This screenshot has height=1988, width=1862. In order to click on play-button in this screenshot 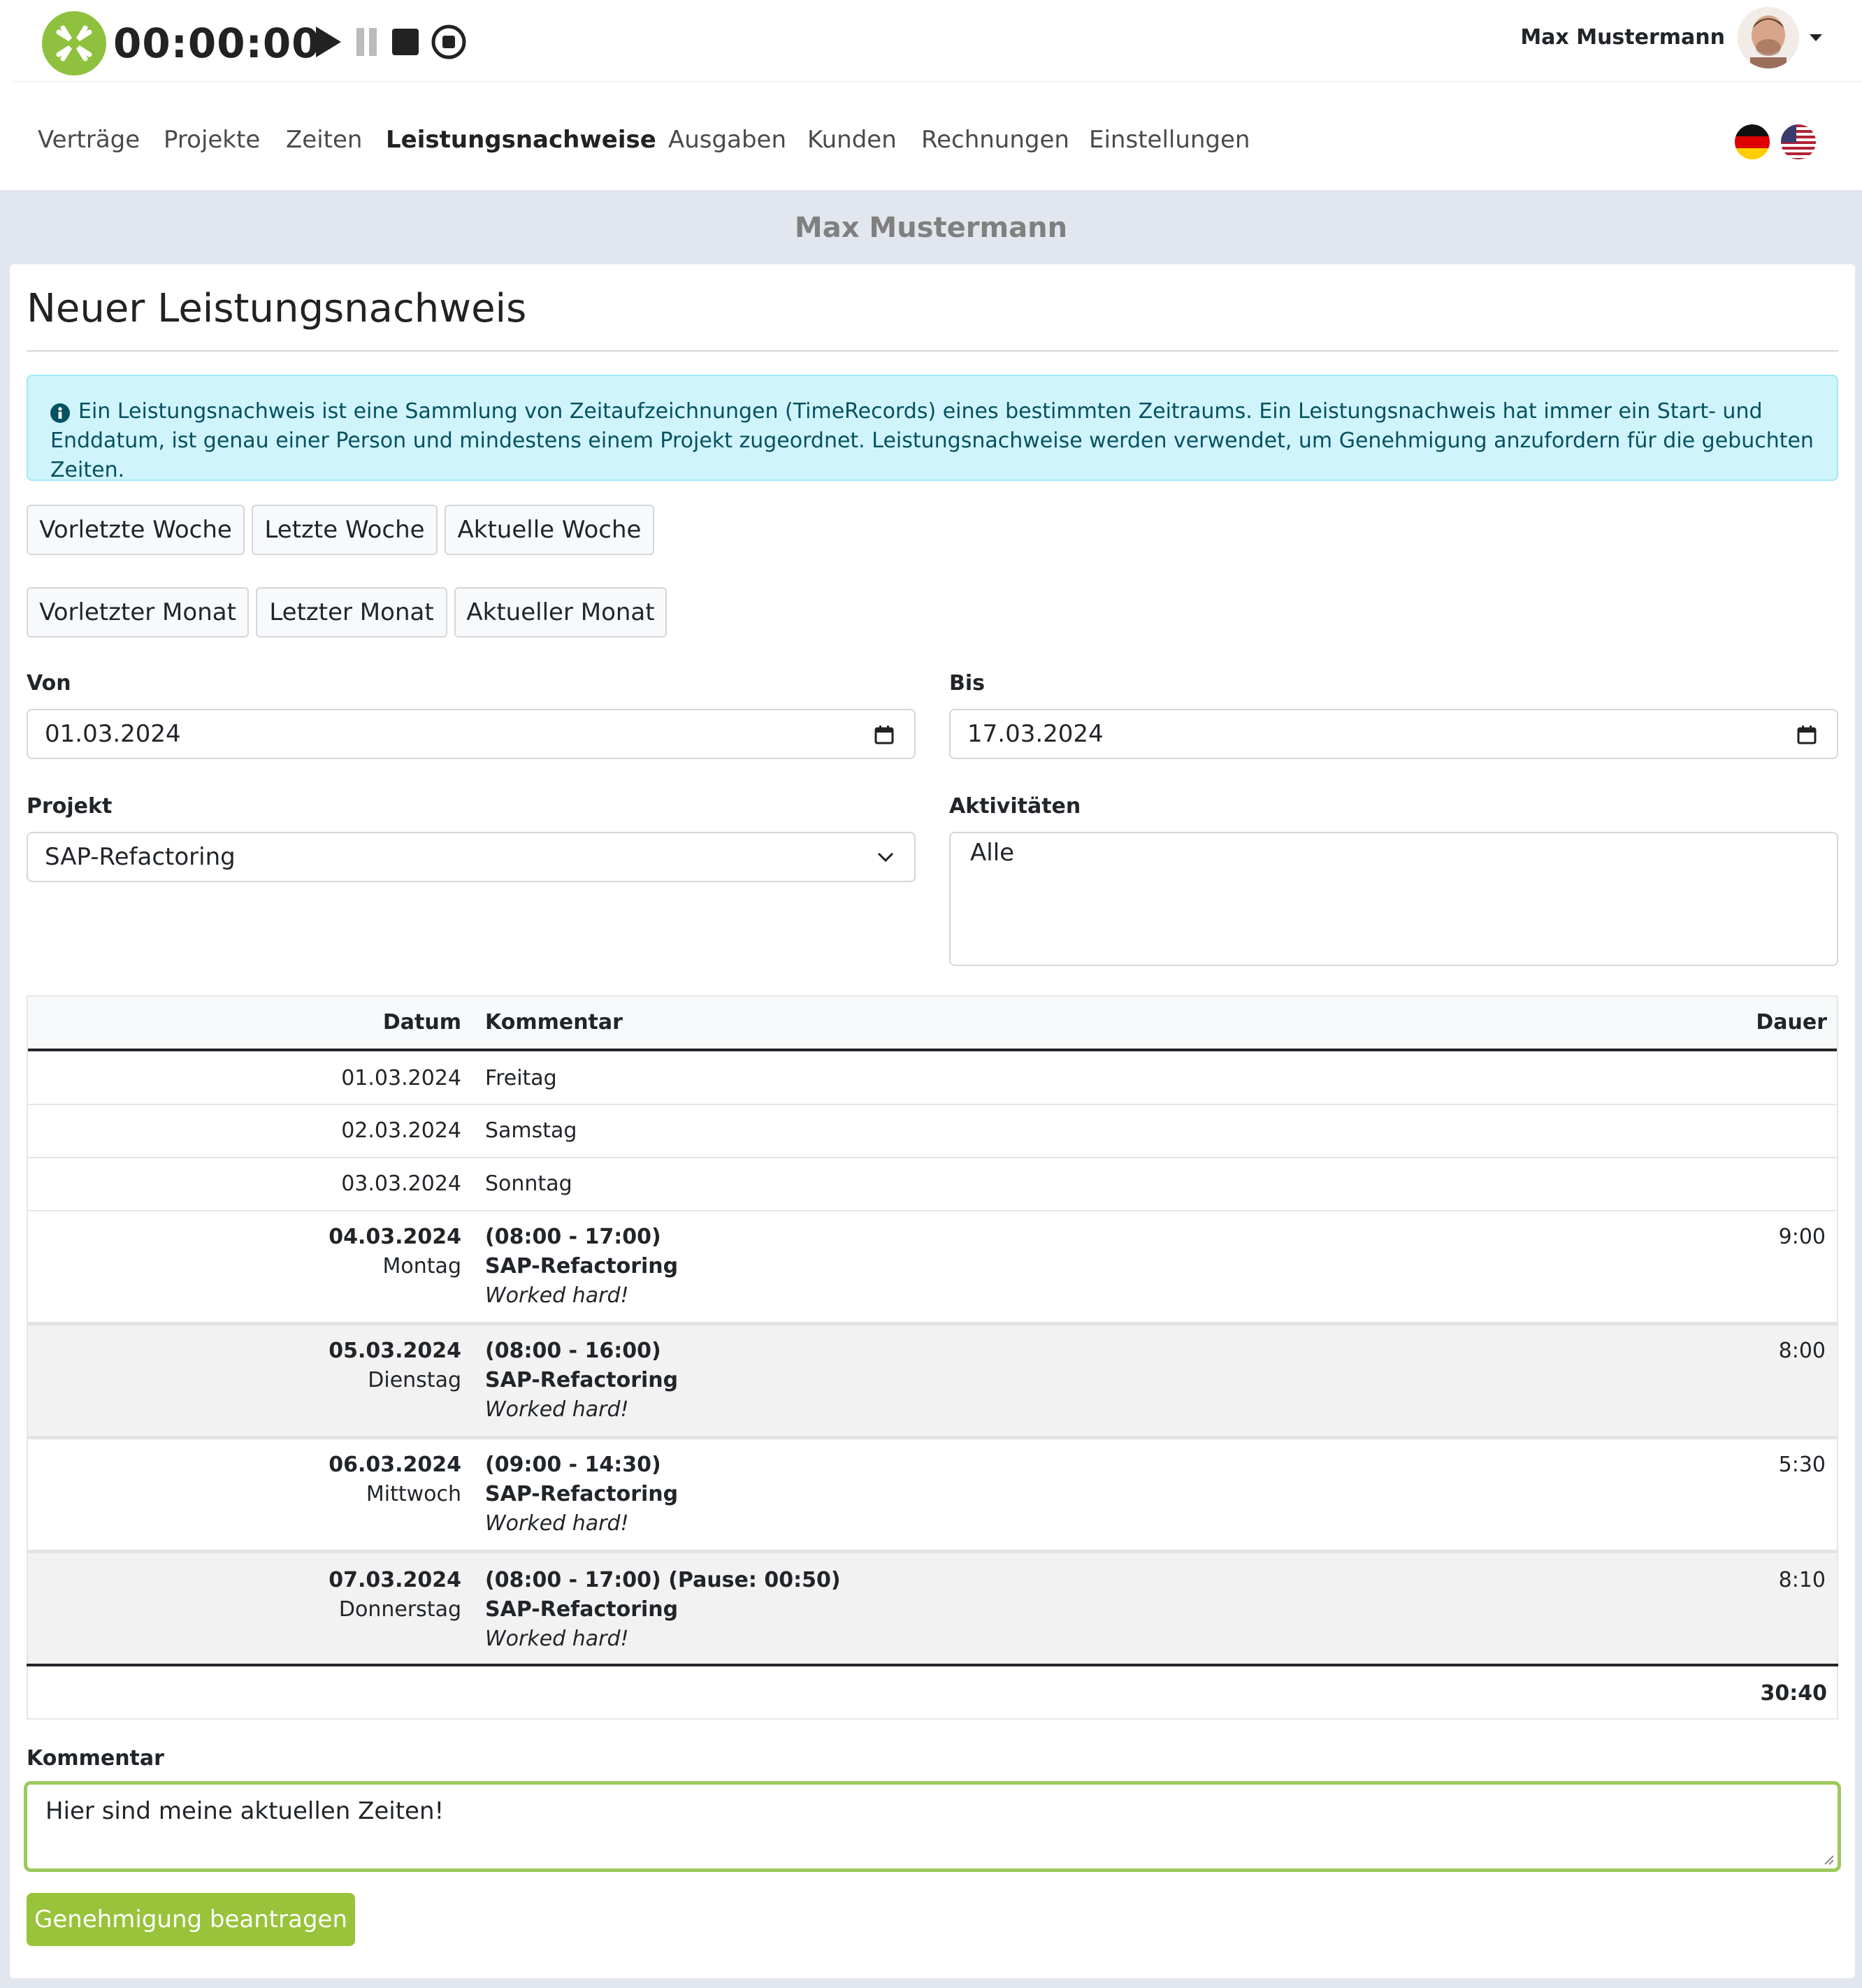, I will do `click(328, 42)`.